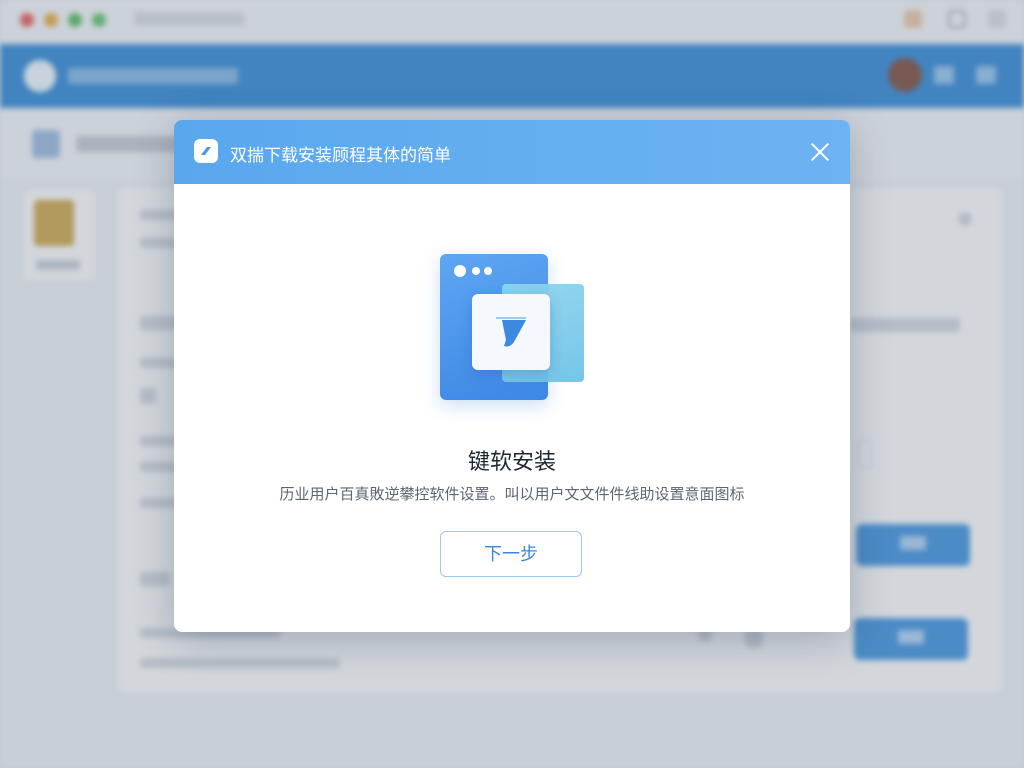 The width and height of the screenshot is (1024, 768). What do you see at coordinates (206, 151) in the screenshot?
I see `app-logo-icon` at bounding box center [206, 151].